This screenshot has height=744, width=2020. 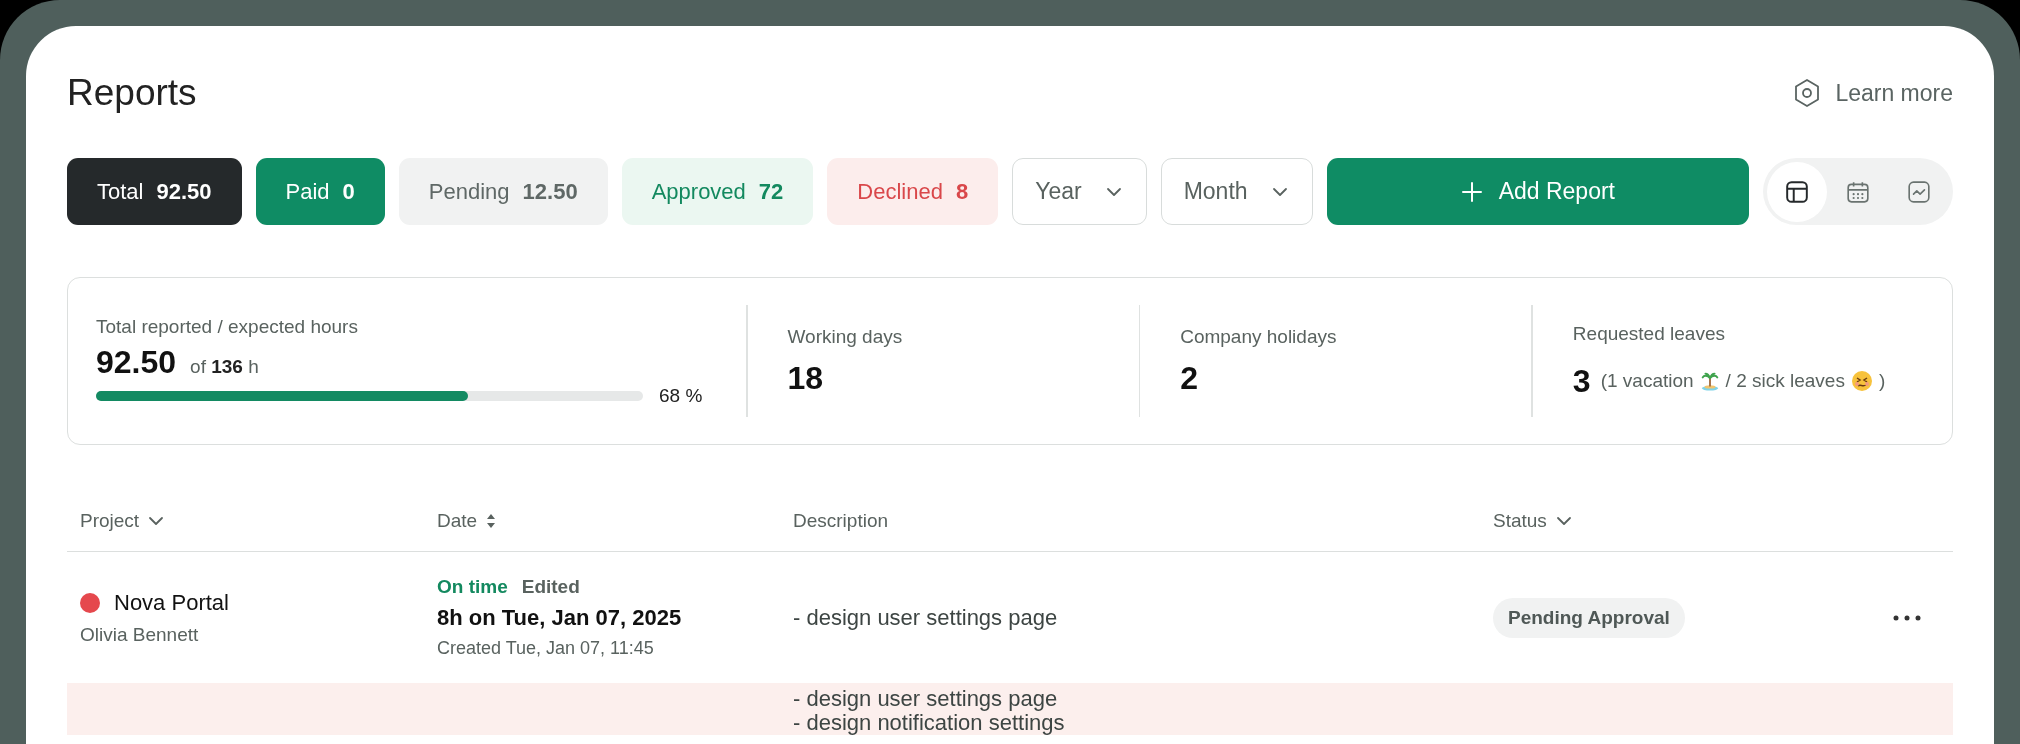 What do you see at coordinates (1647, 381) in the screenshot?
I see `leaves-note: (1 vacation` at bounding box center [1647, 381].